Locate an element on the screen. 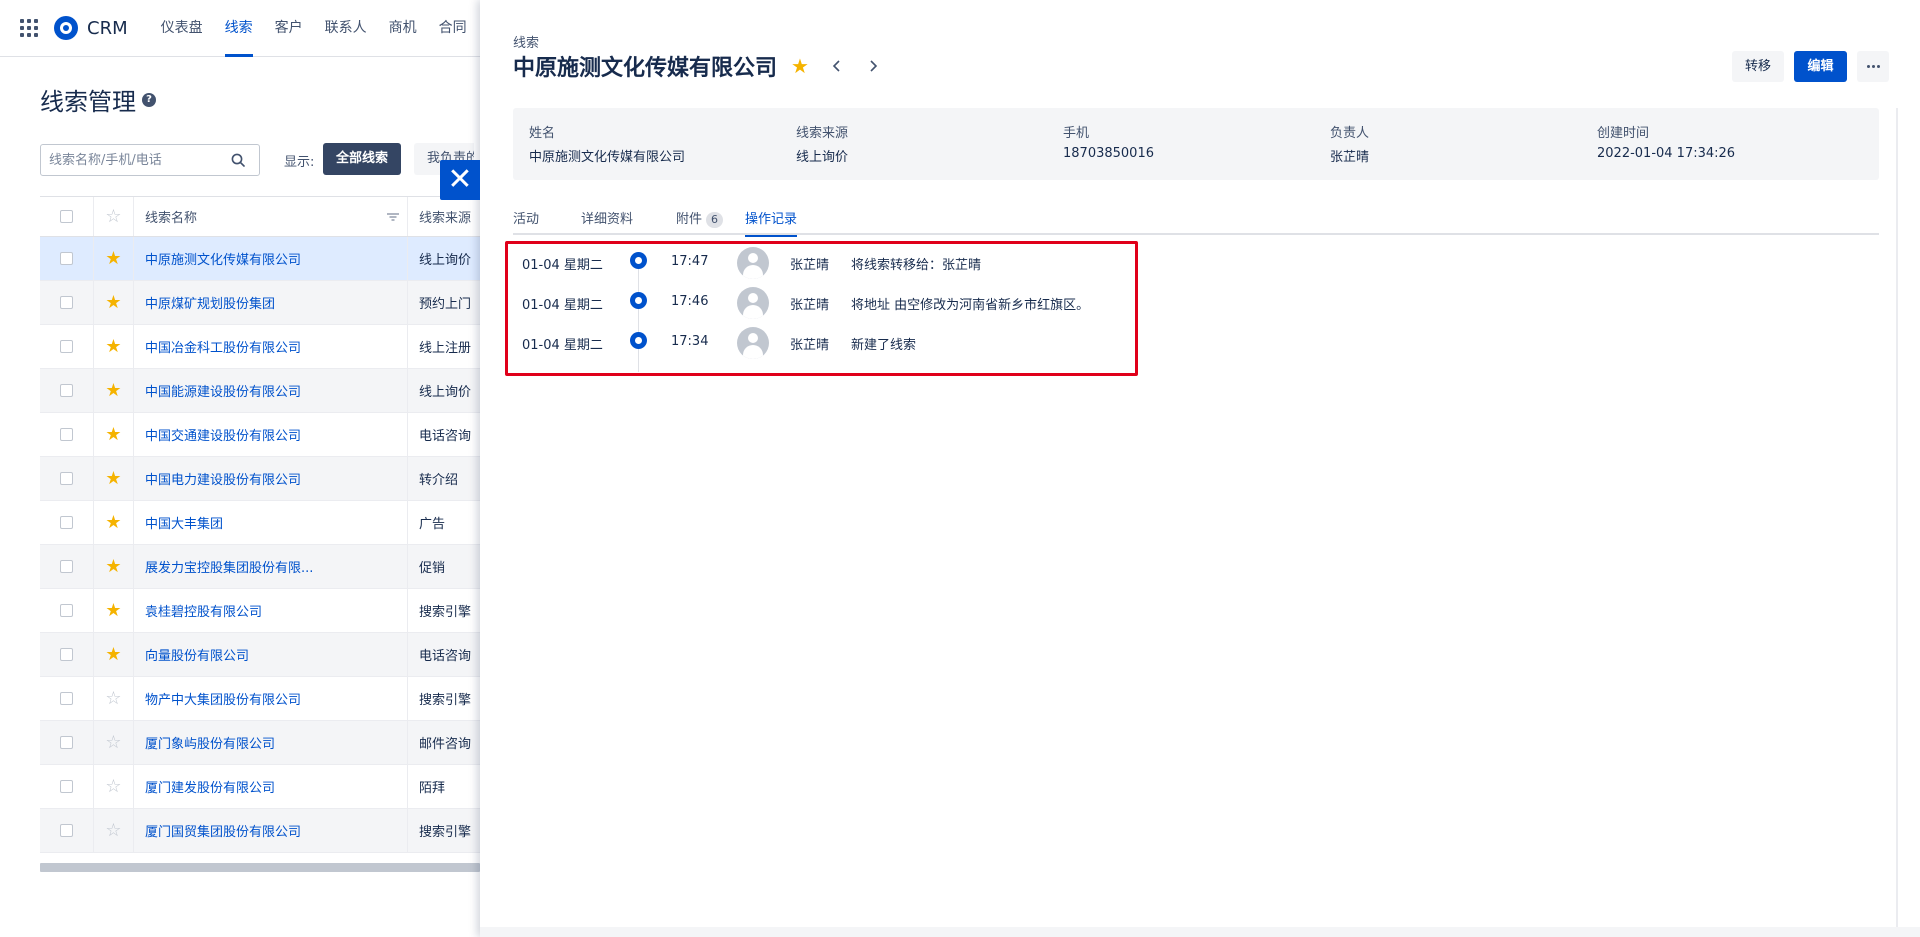 The width and height of the screenshot is (1920, 937). lead-name-link: 中国能源建设股份有限公司 is located at coordinates (271, 390).